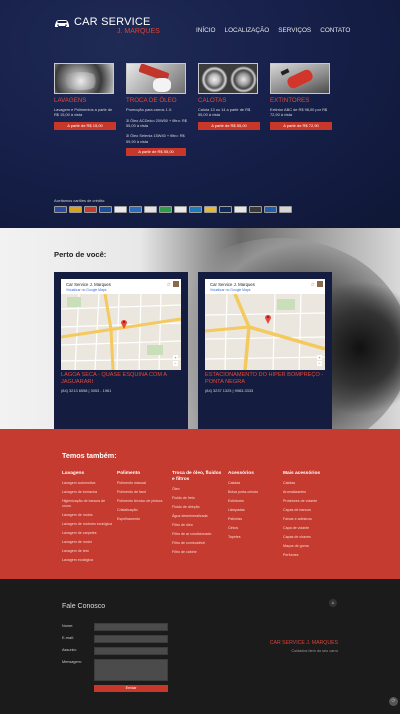 This screenshot has height=714, width=400. I want to click on services-list-item: Protetores de volante, so click(309, 501).